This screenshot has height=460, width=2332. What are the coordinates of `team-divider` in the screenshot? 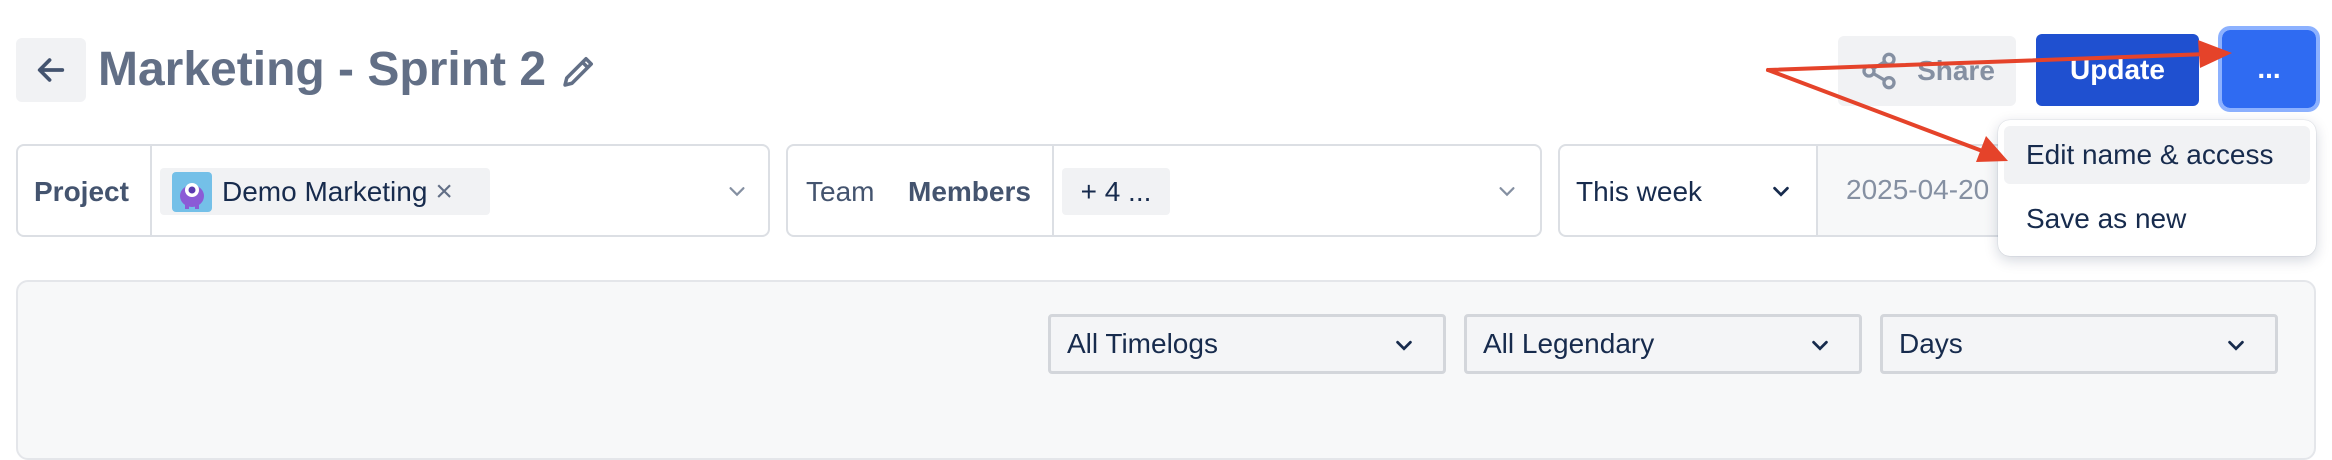 It's located at (1053, 190).